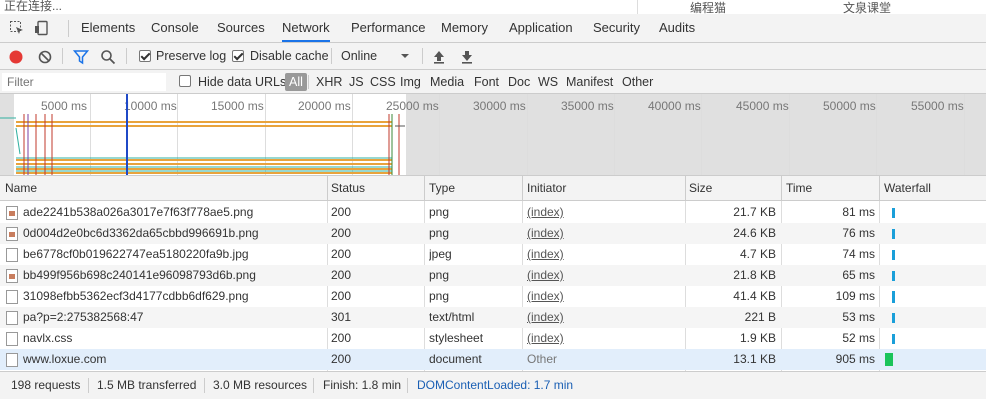 The width and height of the screenshot is (986, 401). What do you see at coordinates (405, 56) in the screenshot?
I see `chevron-down-icon` at bounding box center [405, 56].